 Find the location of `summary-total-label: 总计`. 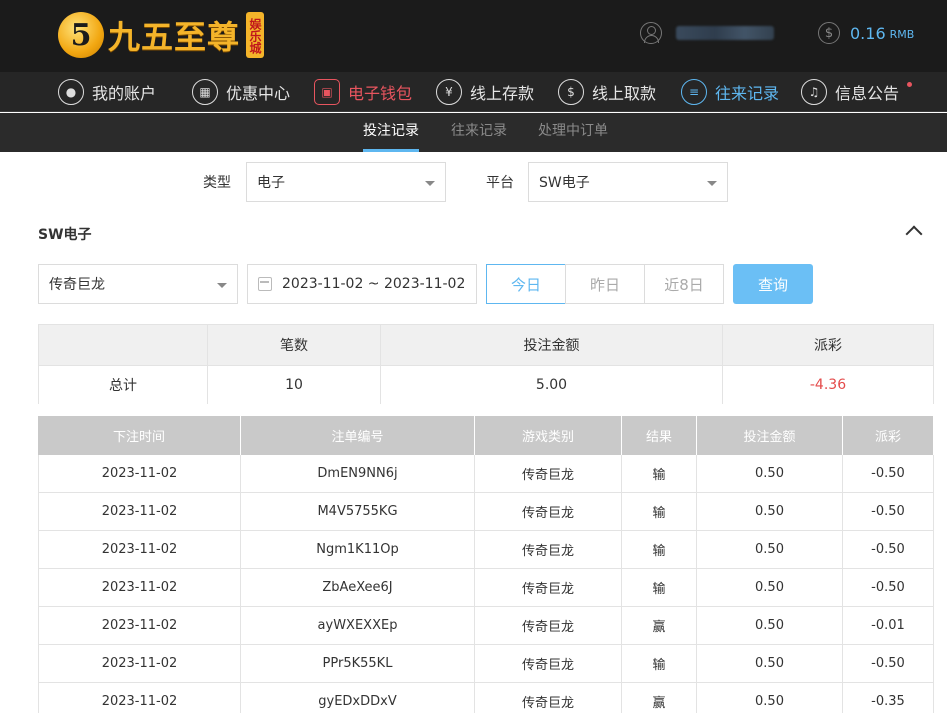

summary-total-label: 总计 is located at coordinates (123, 384).